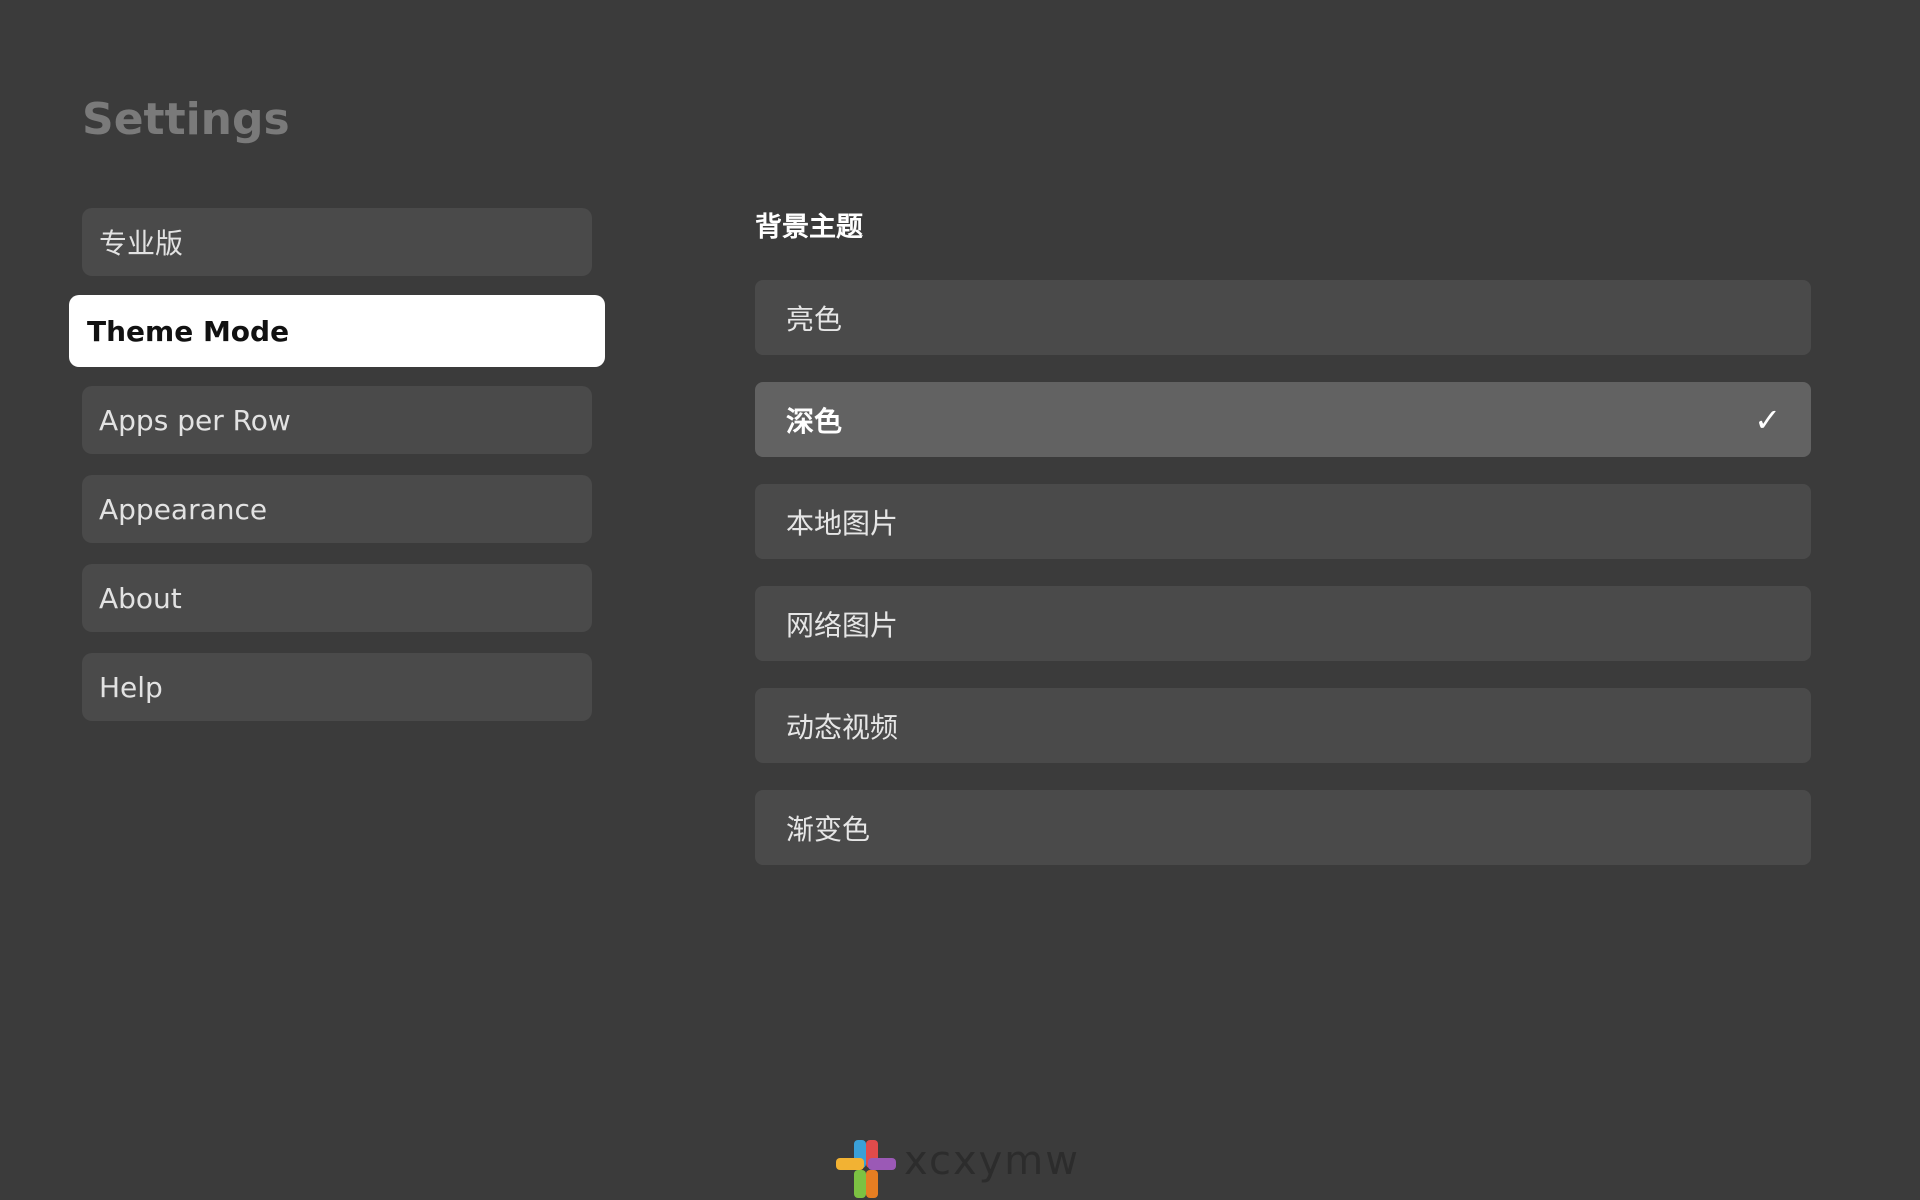  Describe the element at coordinates (195, 420) in the screenshot. I see `sidebar-item-label: Apps per Row` at that location.